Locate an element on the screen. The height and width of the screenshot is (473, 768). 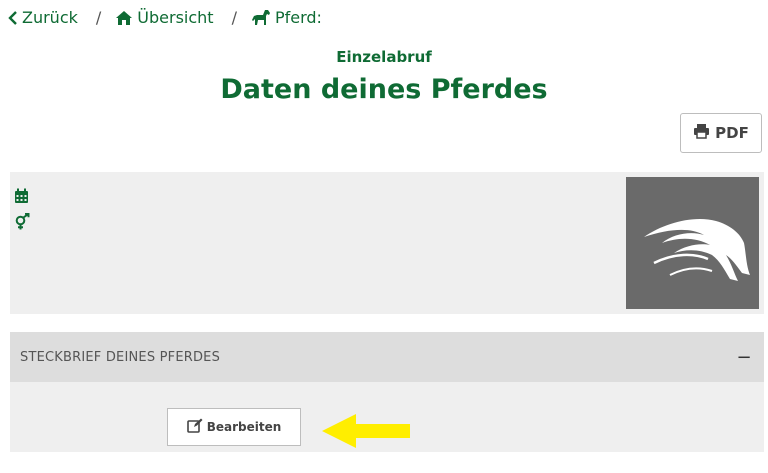
pdf-button: PDF is located at coordinates (721, 133).